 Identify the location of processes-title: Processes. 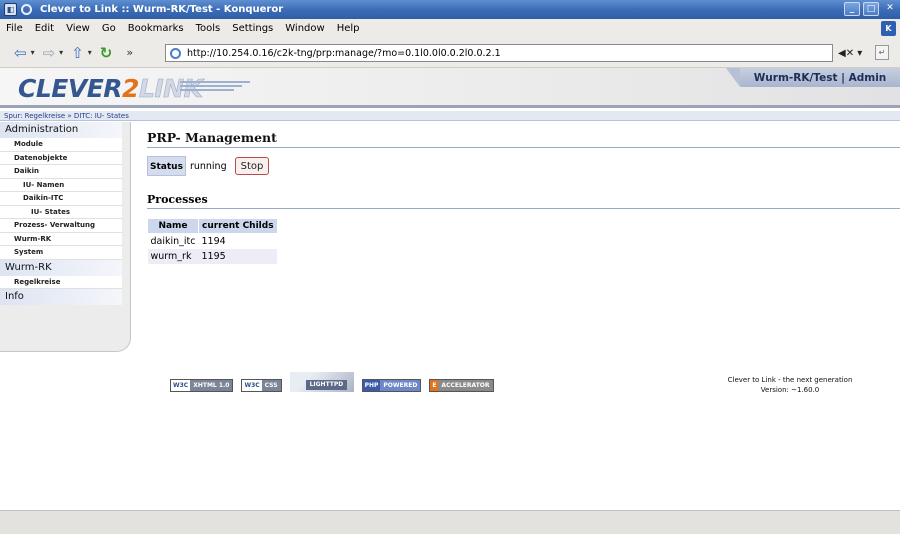
(177, 199).